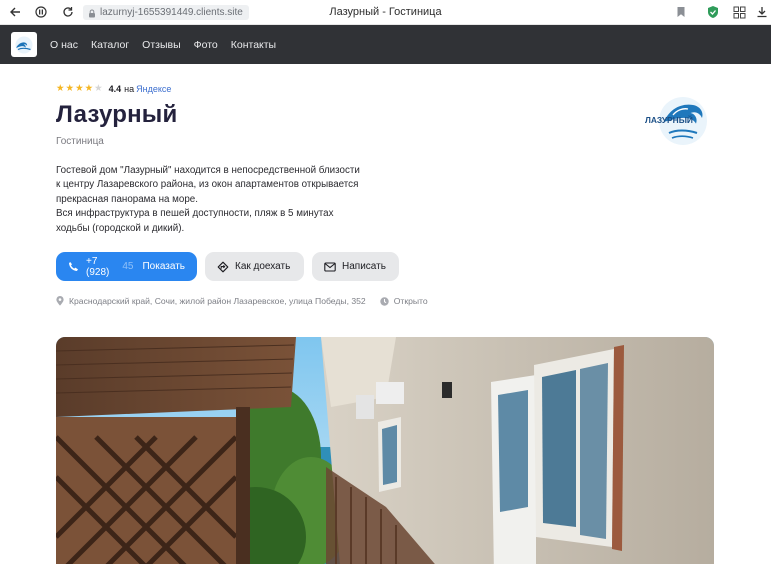 The height and width of the screenshot is (564, 771). Describe the element at coordinates (263, 266) in the screenshot. I see `route-label: Как доехать` at that location.